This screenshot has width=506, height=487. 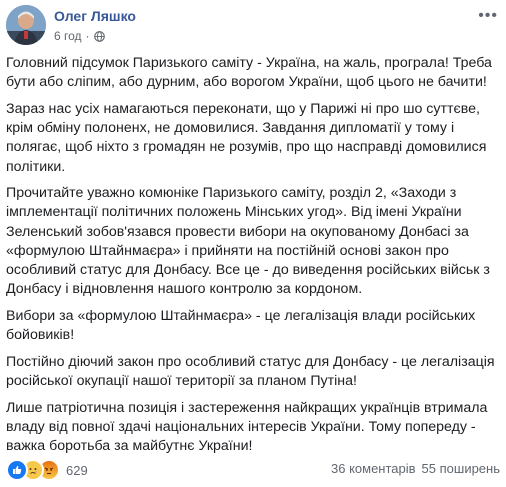 What do you see at coordinates (488, 16) in the screenshot?
I see `more-options-icon: •••` at bounding box center [488, 16].